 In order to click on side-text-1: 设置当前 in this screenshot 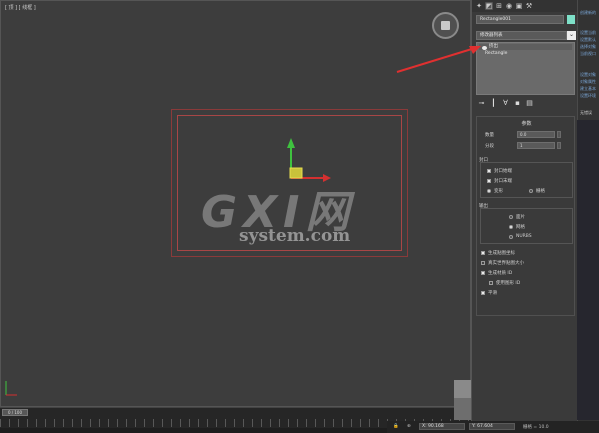, I will do `click(588, 32)`.